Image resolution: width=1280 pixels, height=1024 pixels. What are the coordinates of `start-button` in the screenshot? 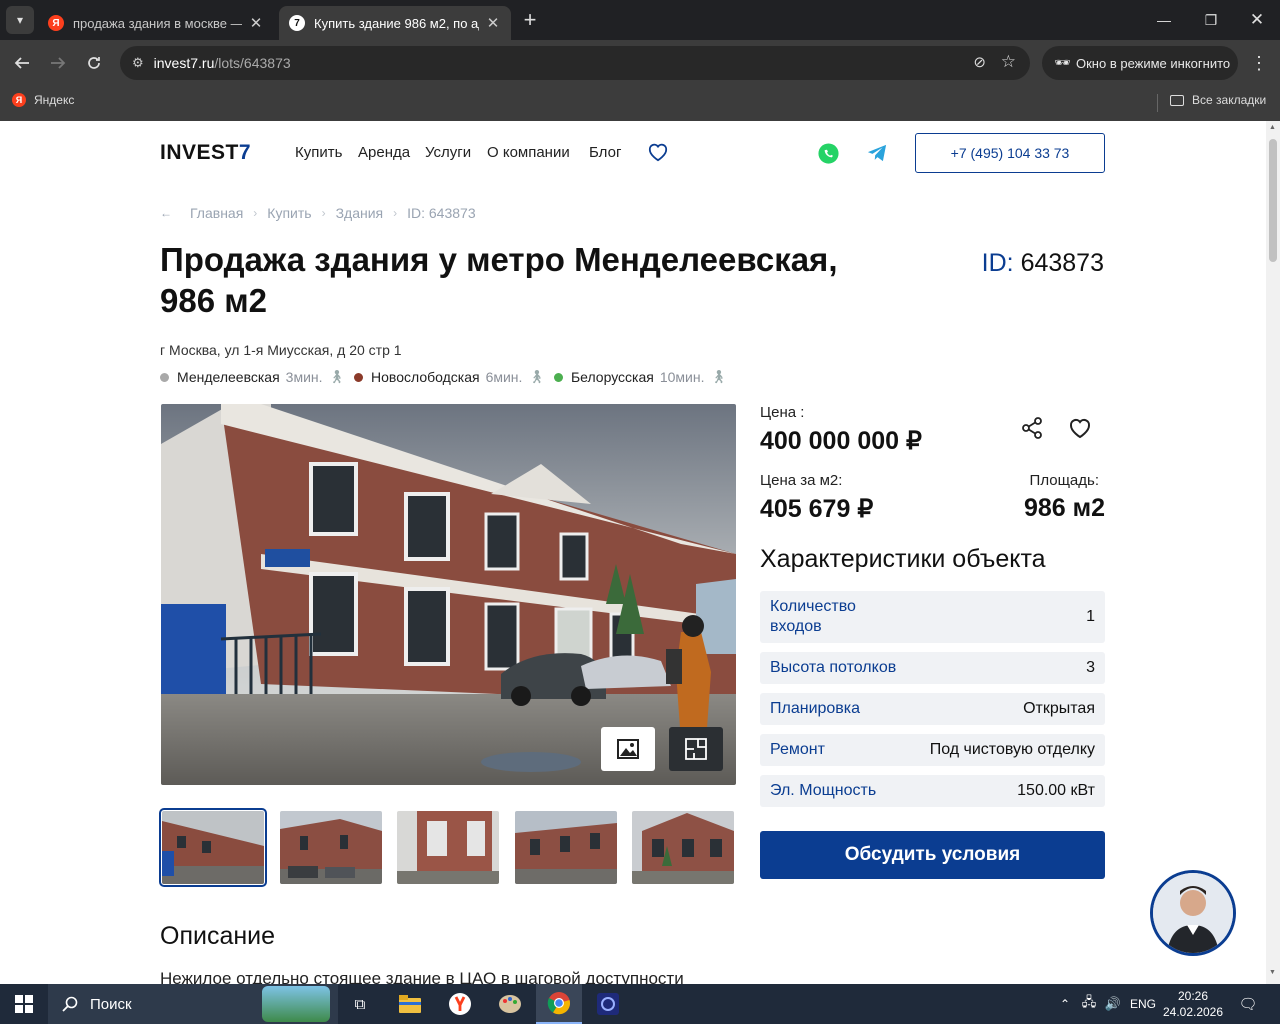 It's located at (24, 1004).